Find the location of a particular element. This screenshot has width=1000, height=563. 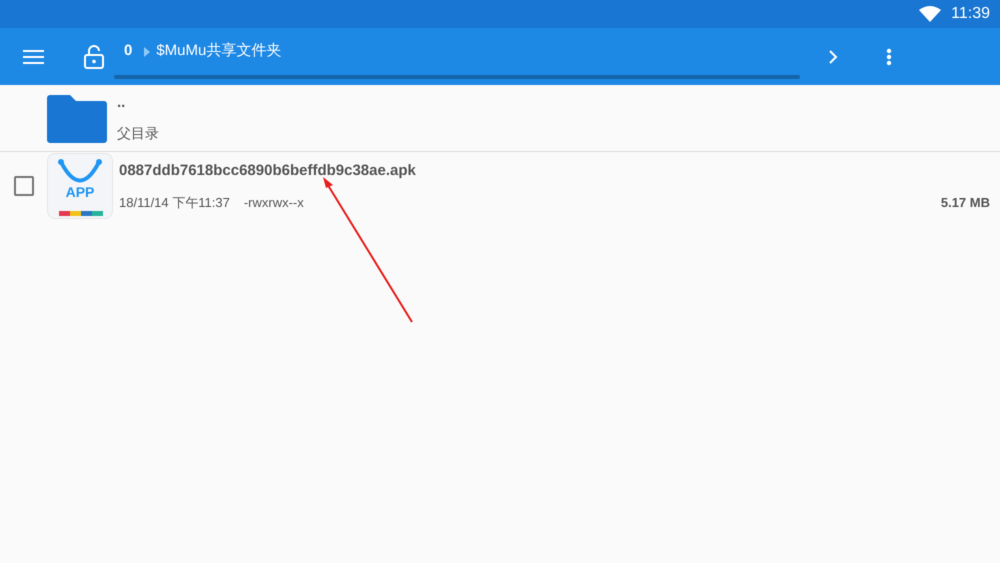

chevron-right-icon is located at coordinates (833, 56).